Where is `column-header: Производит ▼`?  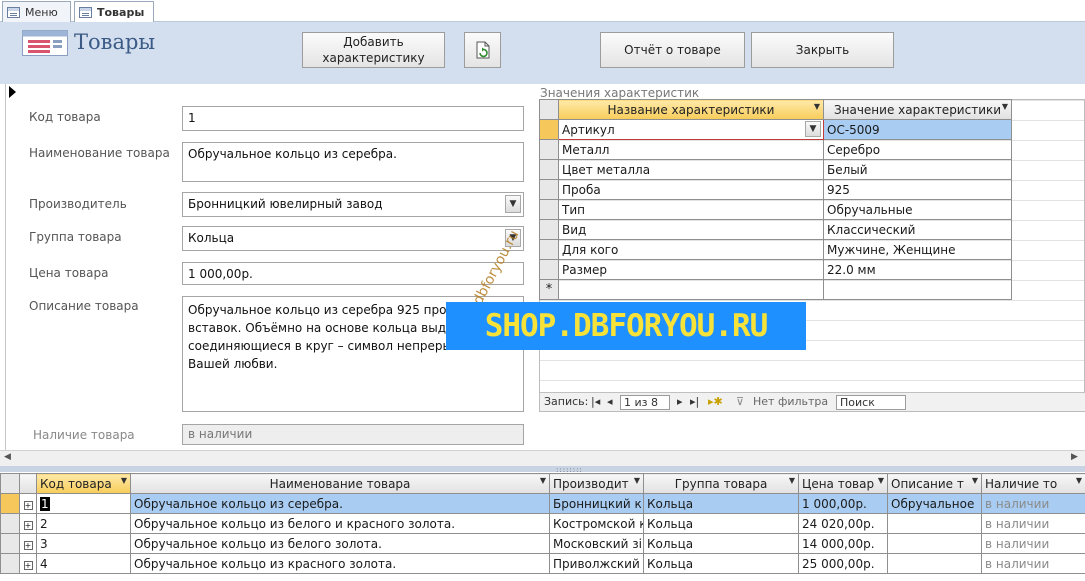 column-header: Производит ▼ is located at coordinates (596, 483).